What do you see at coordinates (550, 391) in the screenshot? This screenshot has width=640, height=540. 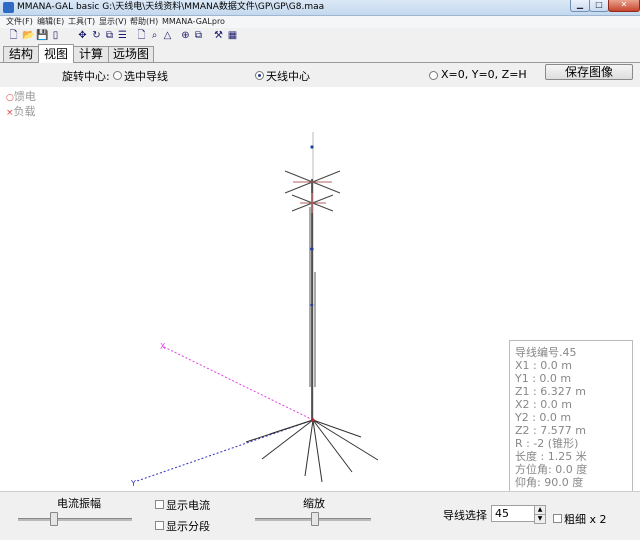 I see `wire-z1: Z1 : 6.327 m` at bounding box center [550, 391].